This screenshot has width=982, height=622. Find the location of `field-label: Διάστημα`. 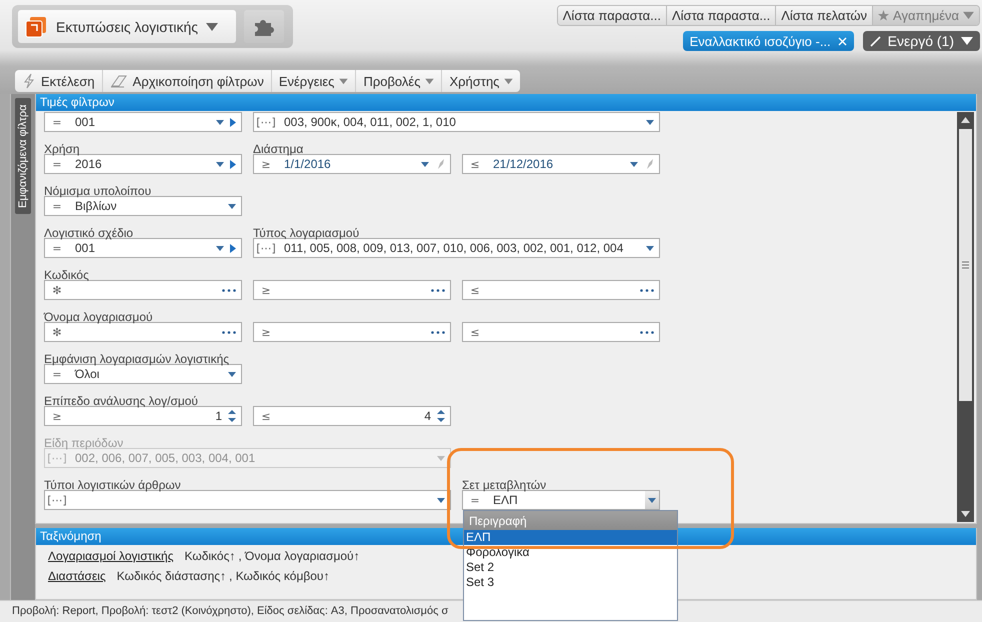

field-label: Διάστημα is located at coordinates (278, 149).